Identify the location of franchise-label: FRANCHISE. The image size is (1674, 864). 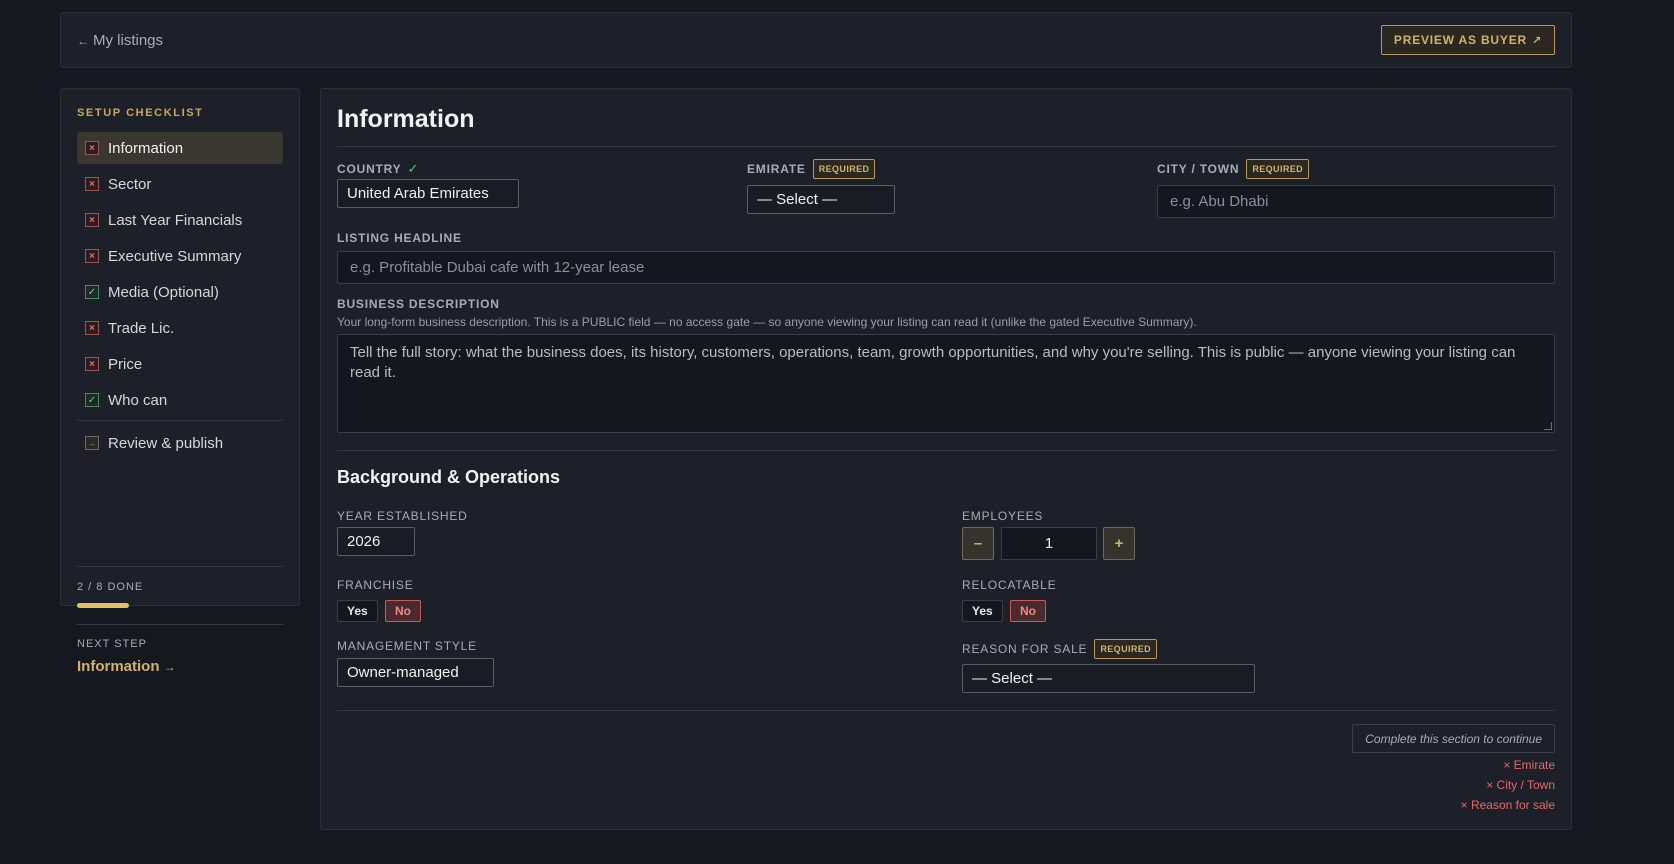
(375, 585).